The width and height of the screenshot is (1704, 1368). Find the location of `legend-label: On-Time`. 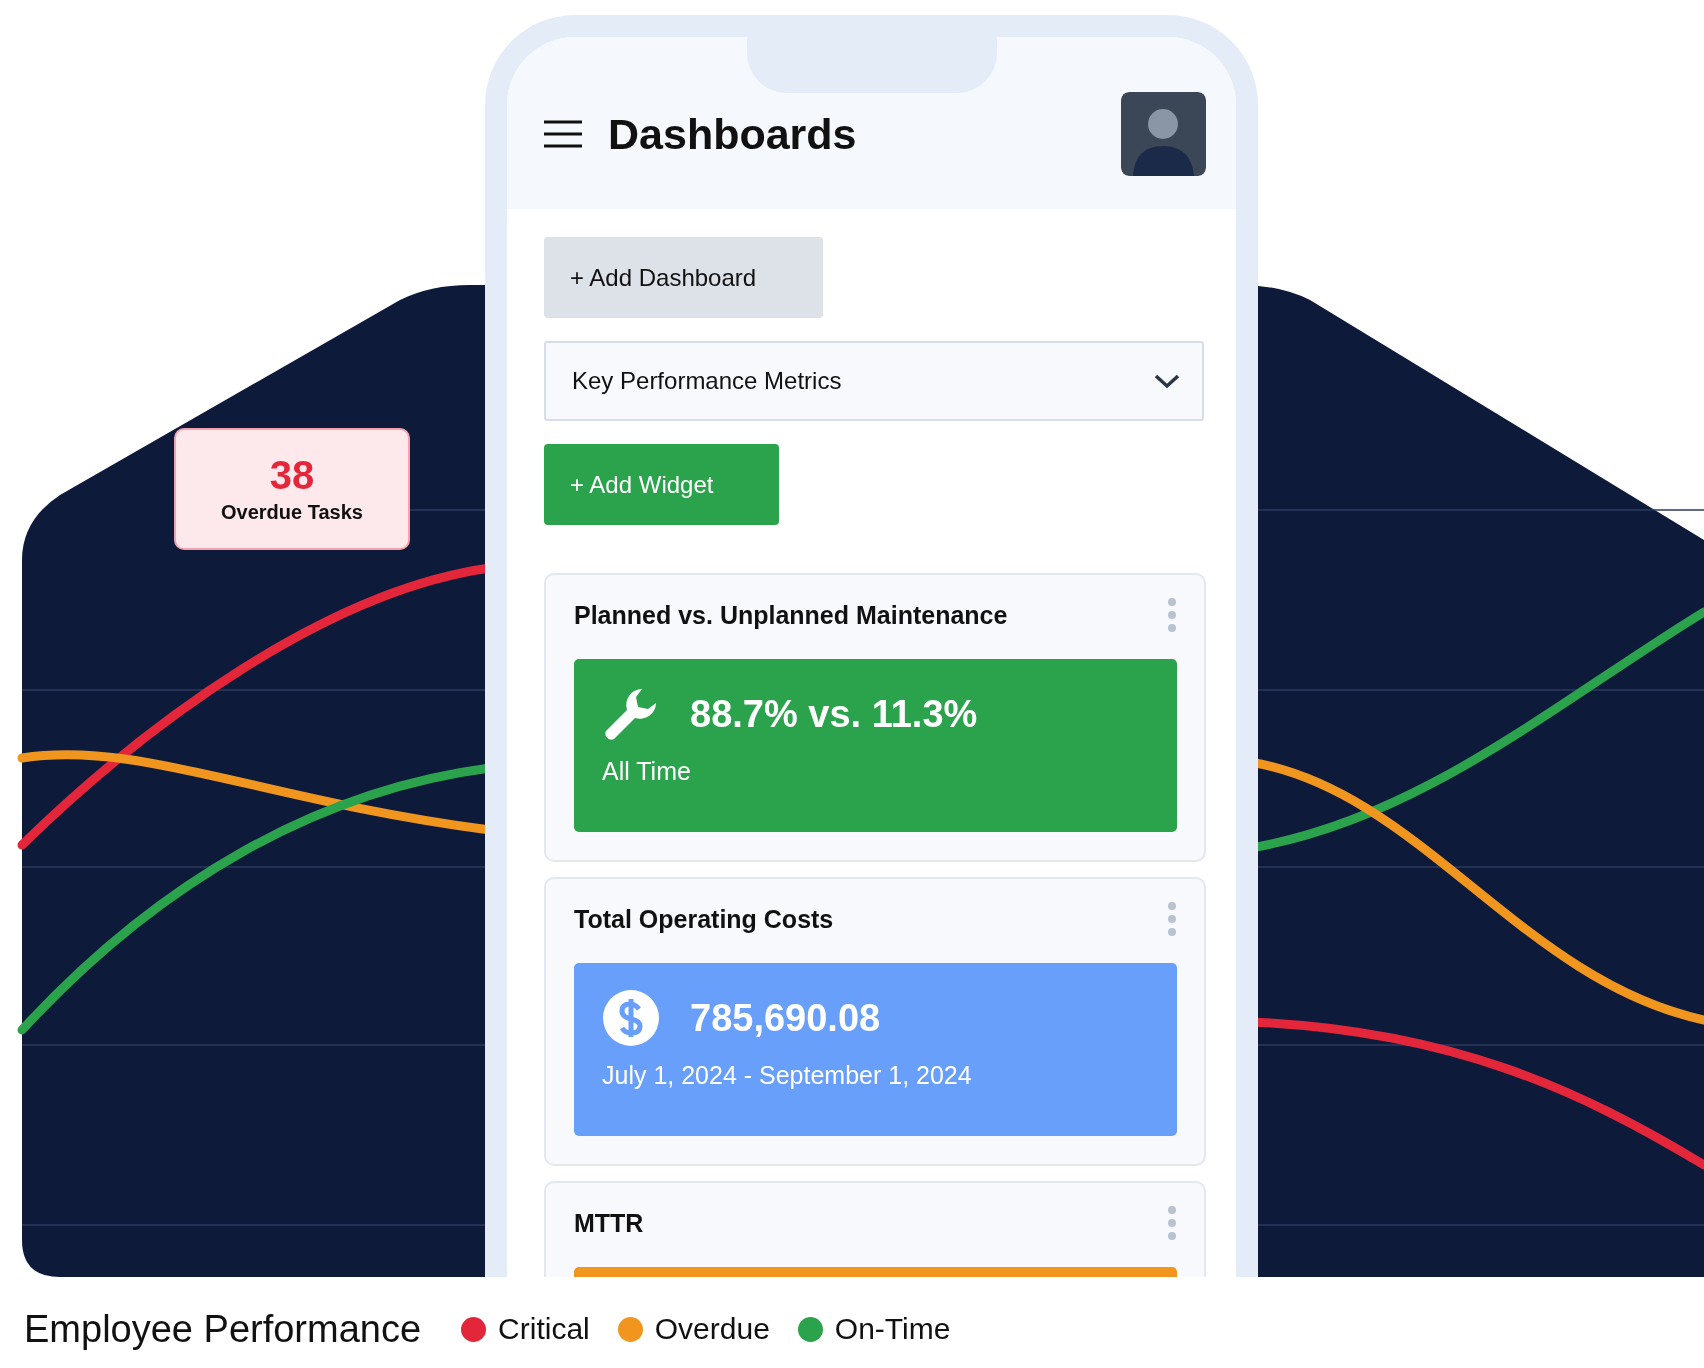

legend-label: On-Time is located at coordinates (892, 1329).